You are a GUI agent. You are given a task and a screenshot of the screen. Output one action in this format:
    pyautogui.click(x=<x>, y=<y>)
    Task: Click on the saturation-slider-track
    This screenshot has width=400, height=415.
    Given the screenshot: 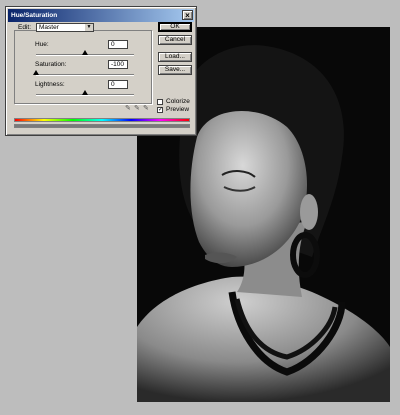 What is the action you would take?
    pyautogui.click(x=85, y=74)
    